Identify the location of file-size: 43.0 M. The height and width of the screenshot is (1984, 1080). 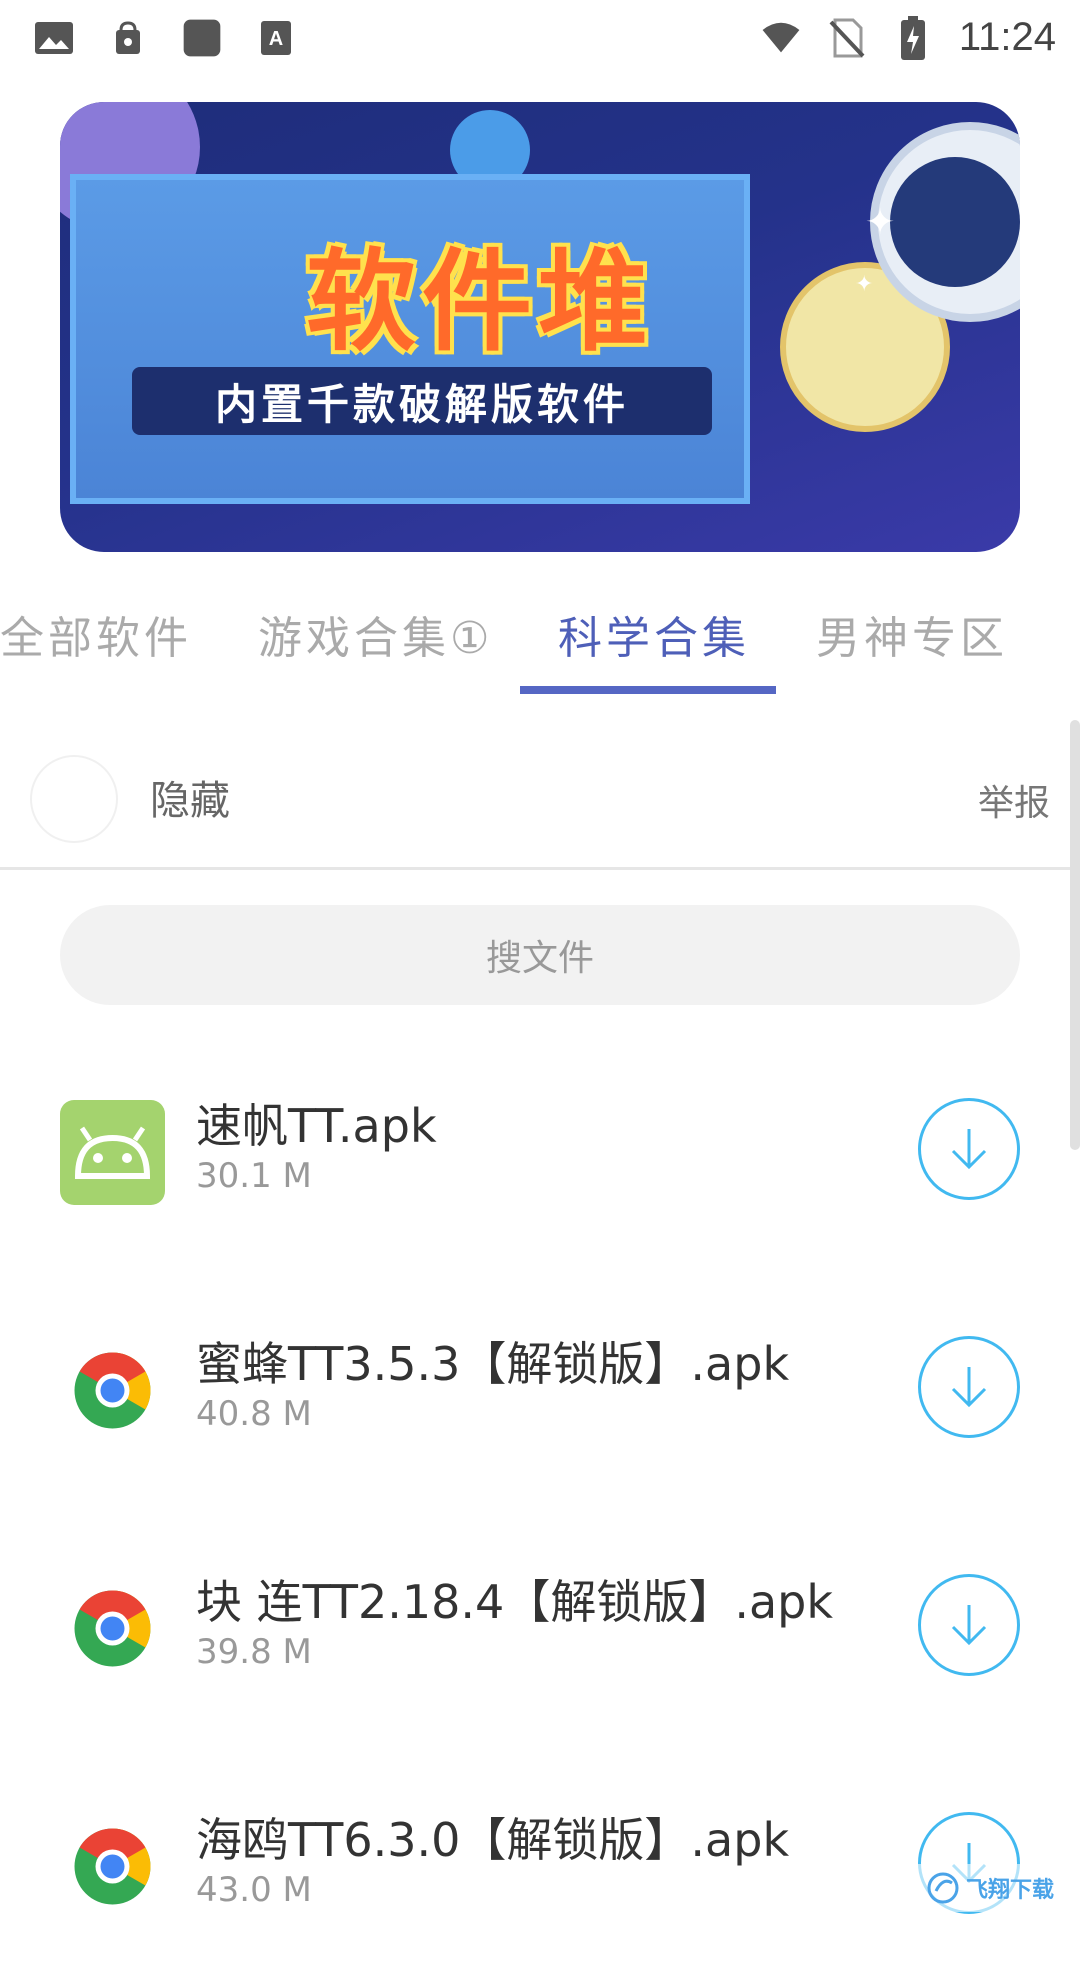
(254, 1890).